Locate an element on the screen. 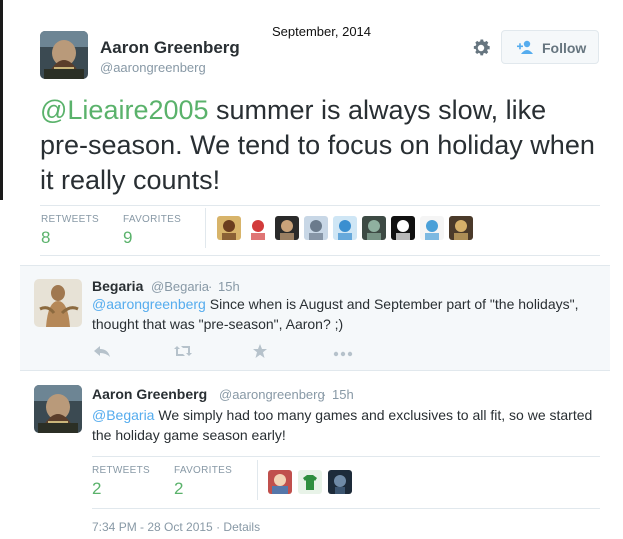 This screenshot has width=623, height=539. retweet-icon is located at coordinates (183, 352).